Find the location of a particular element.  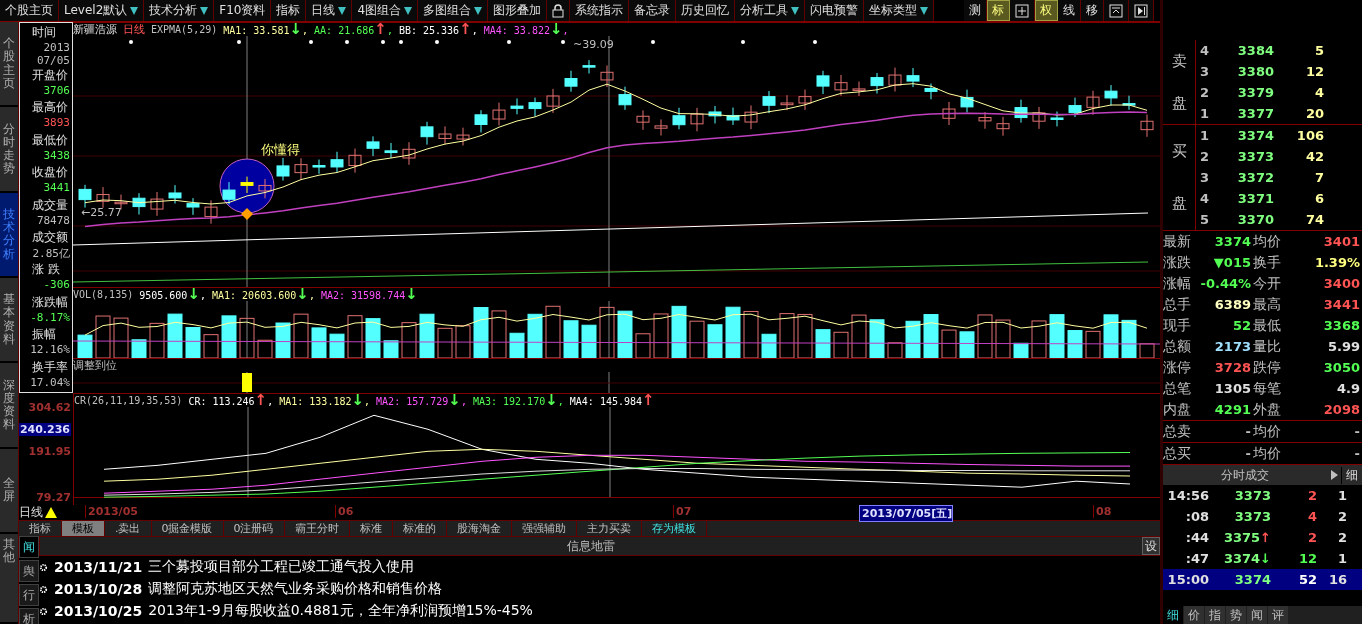

play-icon is located at coordinates (1141, 10).